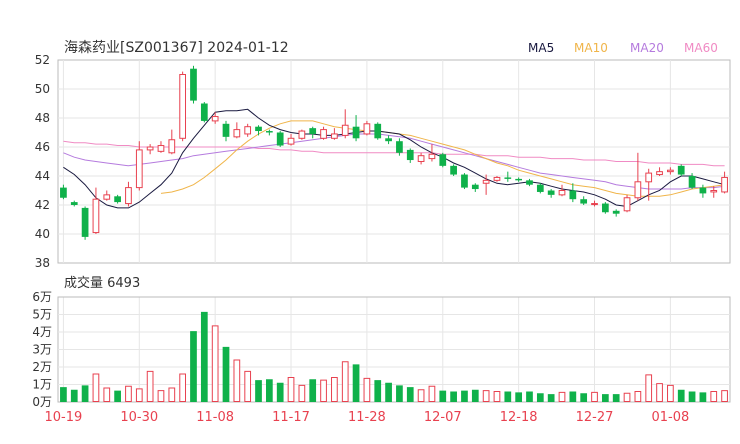 This screenshot has height=444, width=740. What do you see at coordinates (591, 48) in the screenshot?
I see `legend-ma10: MA10` at bounding box center [591, 48].